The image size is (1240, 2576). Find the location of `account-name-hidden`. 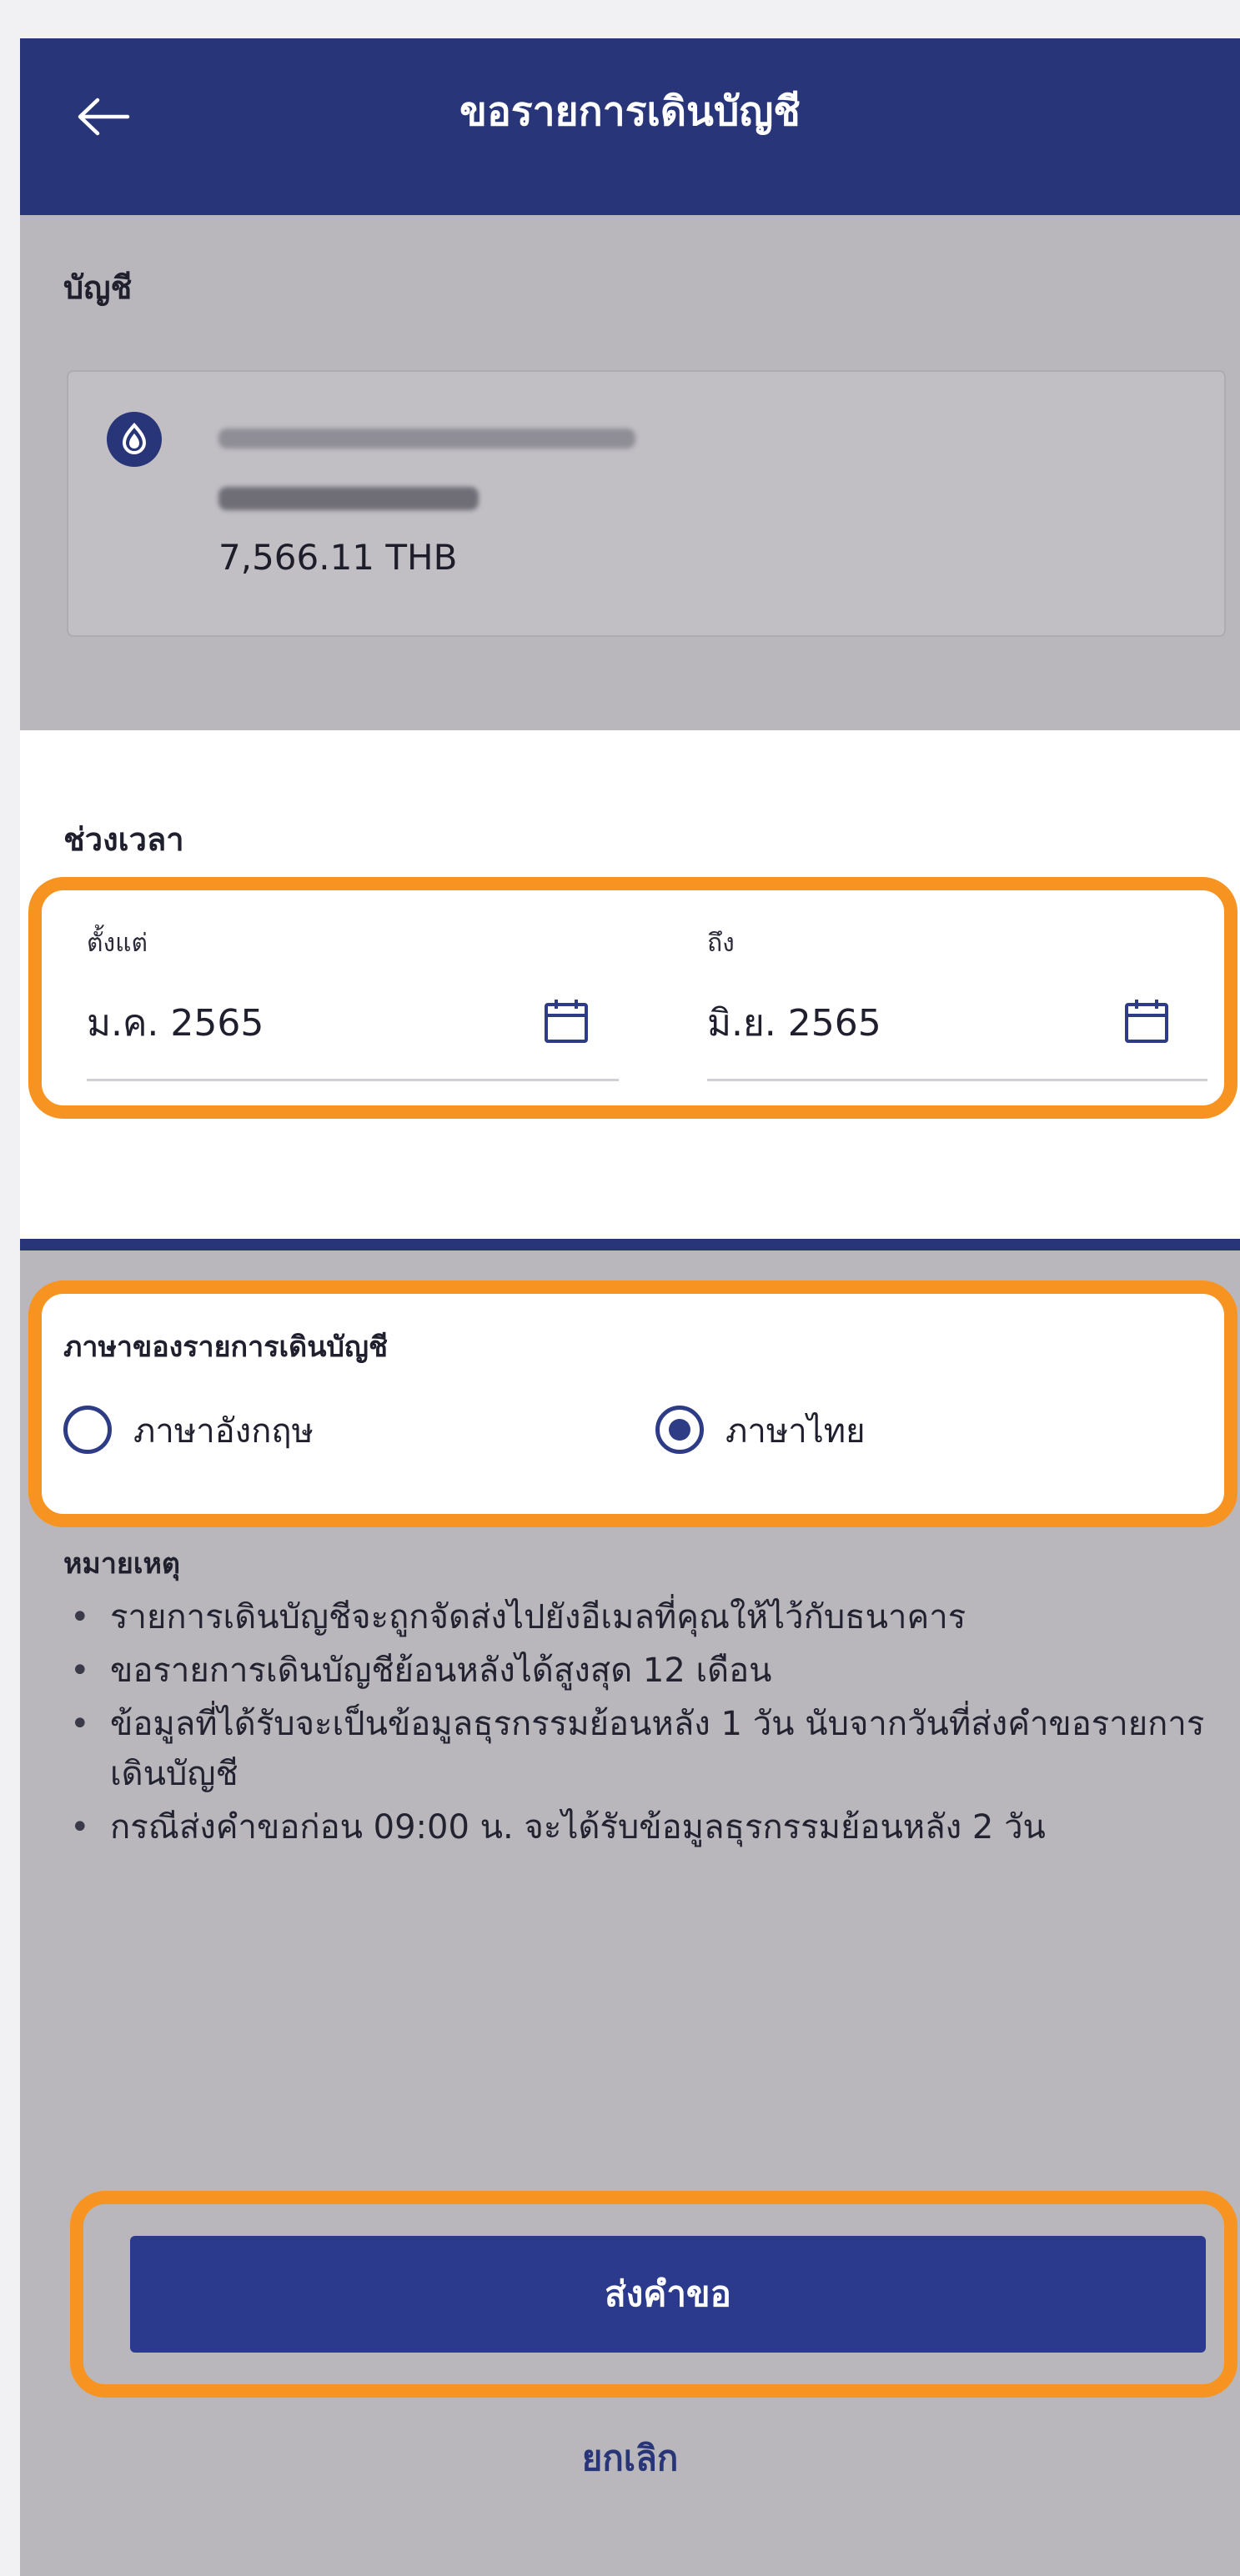

account-name-hidden is located at coordinates (426, 438).